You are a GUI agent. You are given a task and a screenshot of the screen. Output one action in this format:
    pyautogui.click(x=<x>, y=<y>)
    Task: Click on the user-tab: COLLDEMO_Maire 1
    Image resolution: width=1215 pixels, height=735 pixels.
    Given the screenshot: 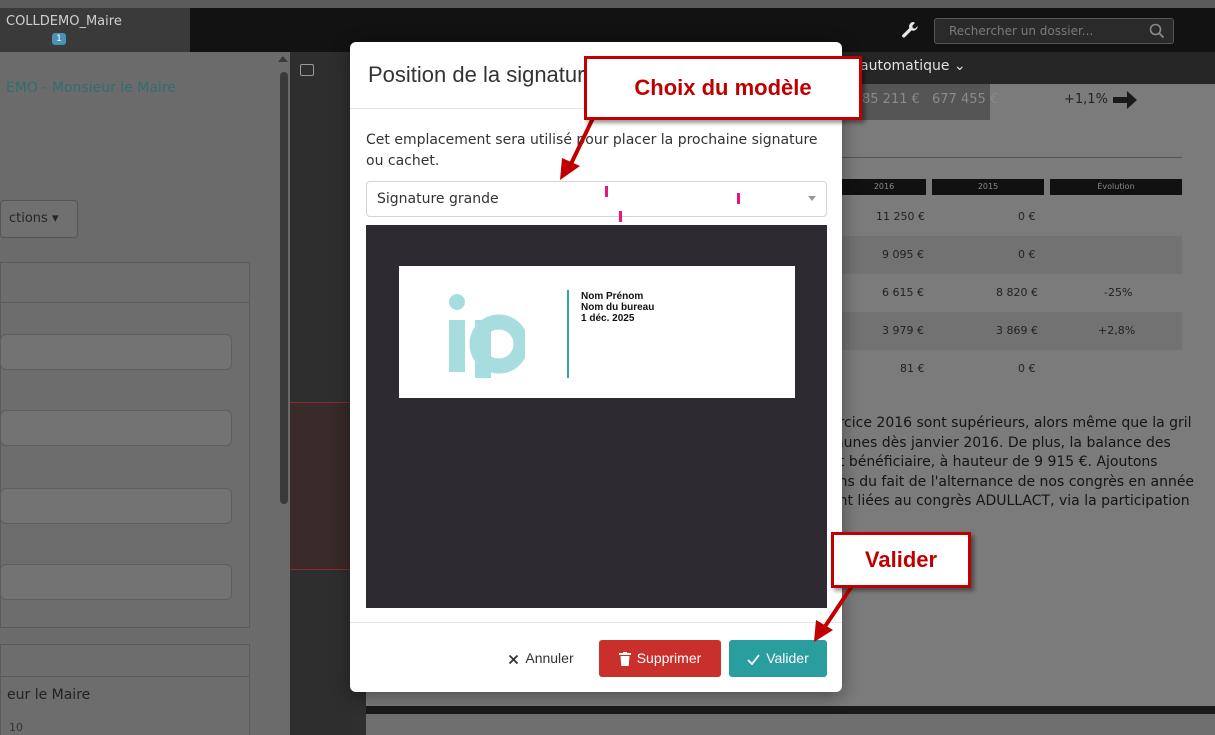 What is the action you would take?
    pyautogui.click(x=95, y=30)
    